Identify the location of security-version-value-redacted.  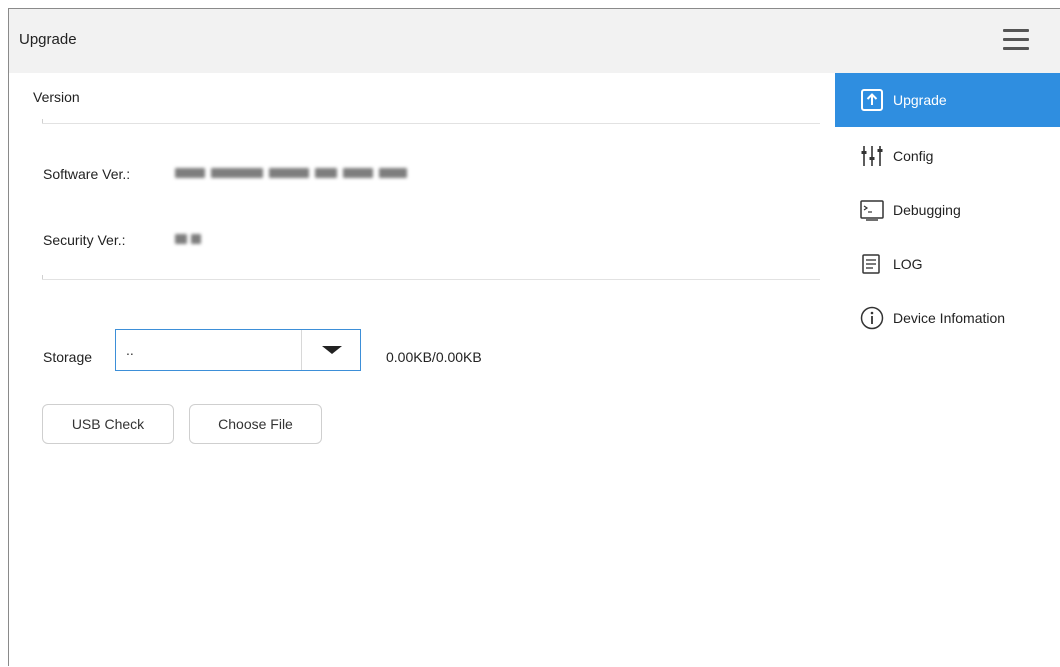
(188, 239).